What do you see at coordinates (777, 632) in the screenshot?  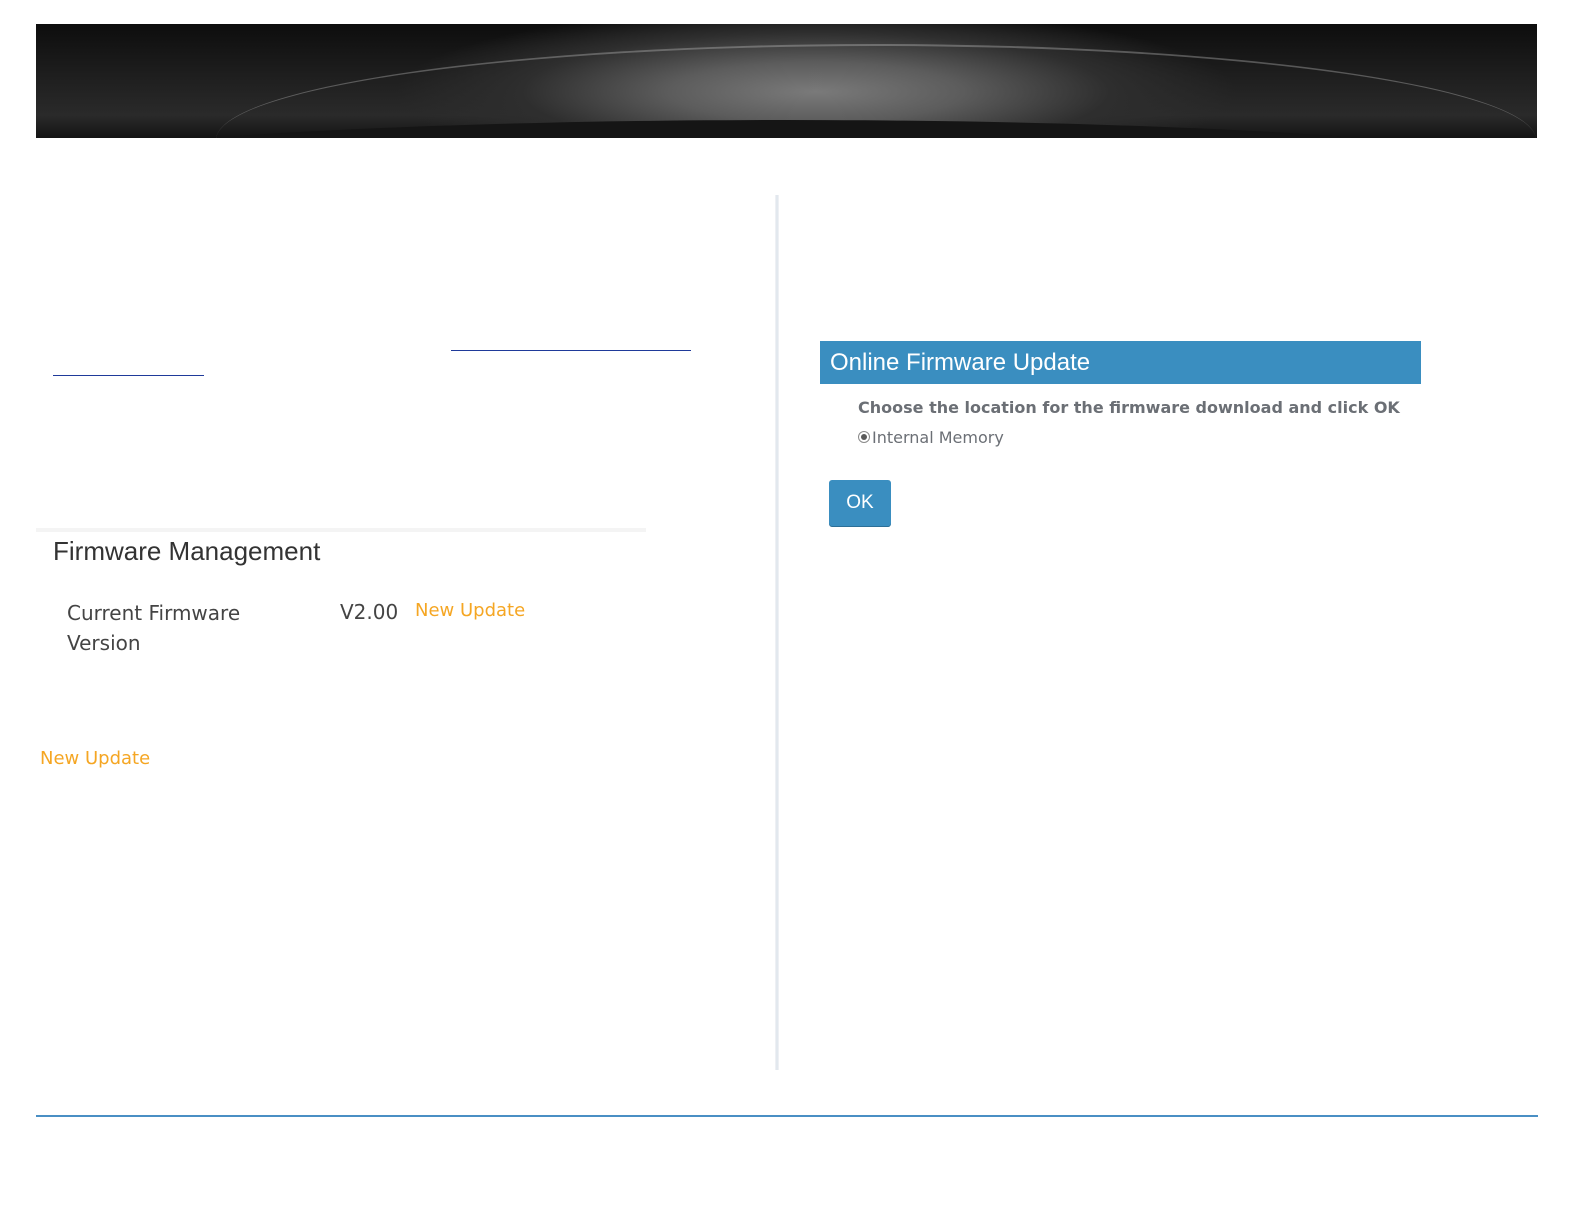 I see `column-divider` at bounding box center [777, 632].